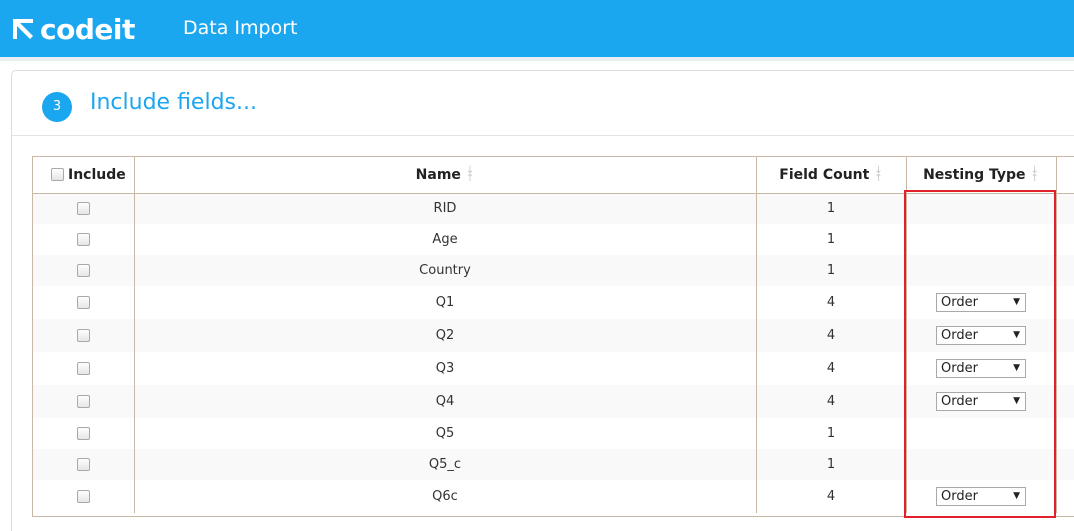  What do you see at coordinates (974, 174) in the screenshot?
I see `column-header-label: Nesting Type` at bounding box center [974, 174].